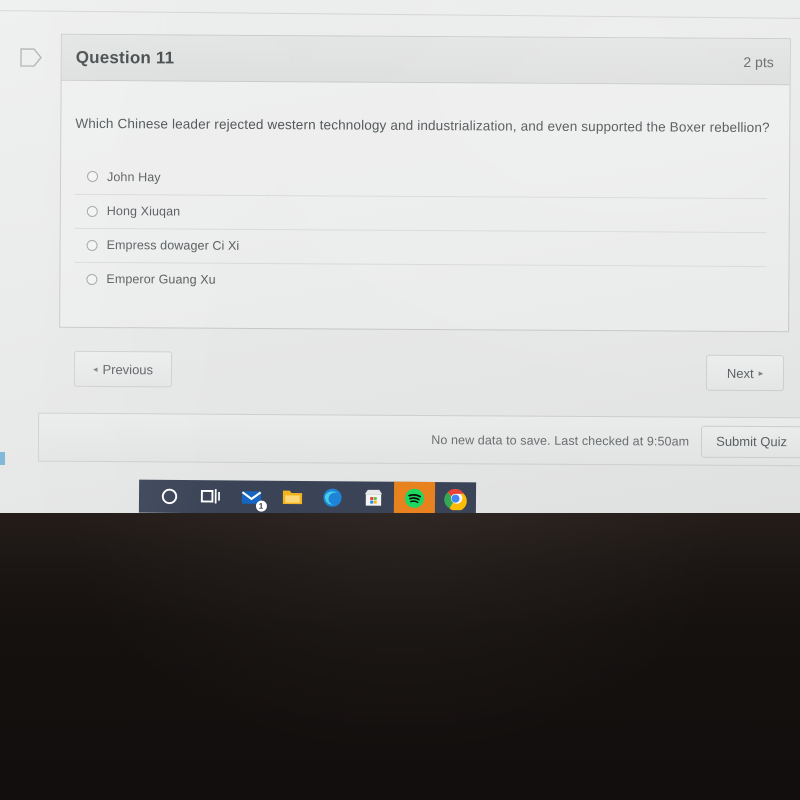 Image resolution: width=800 pixels, height=800 pixels. What do you see at coordinates (740, 373) in the screenshot?
I see `next-button-label: Next` at bounding box center [740, 373].